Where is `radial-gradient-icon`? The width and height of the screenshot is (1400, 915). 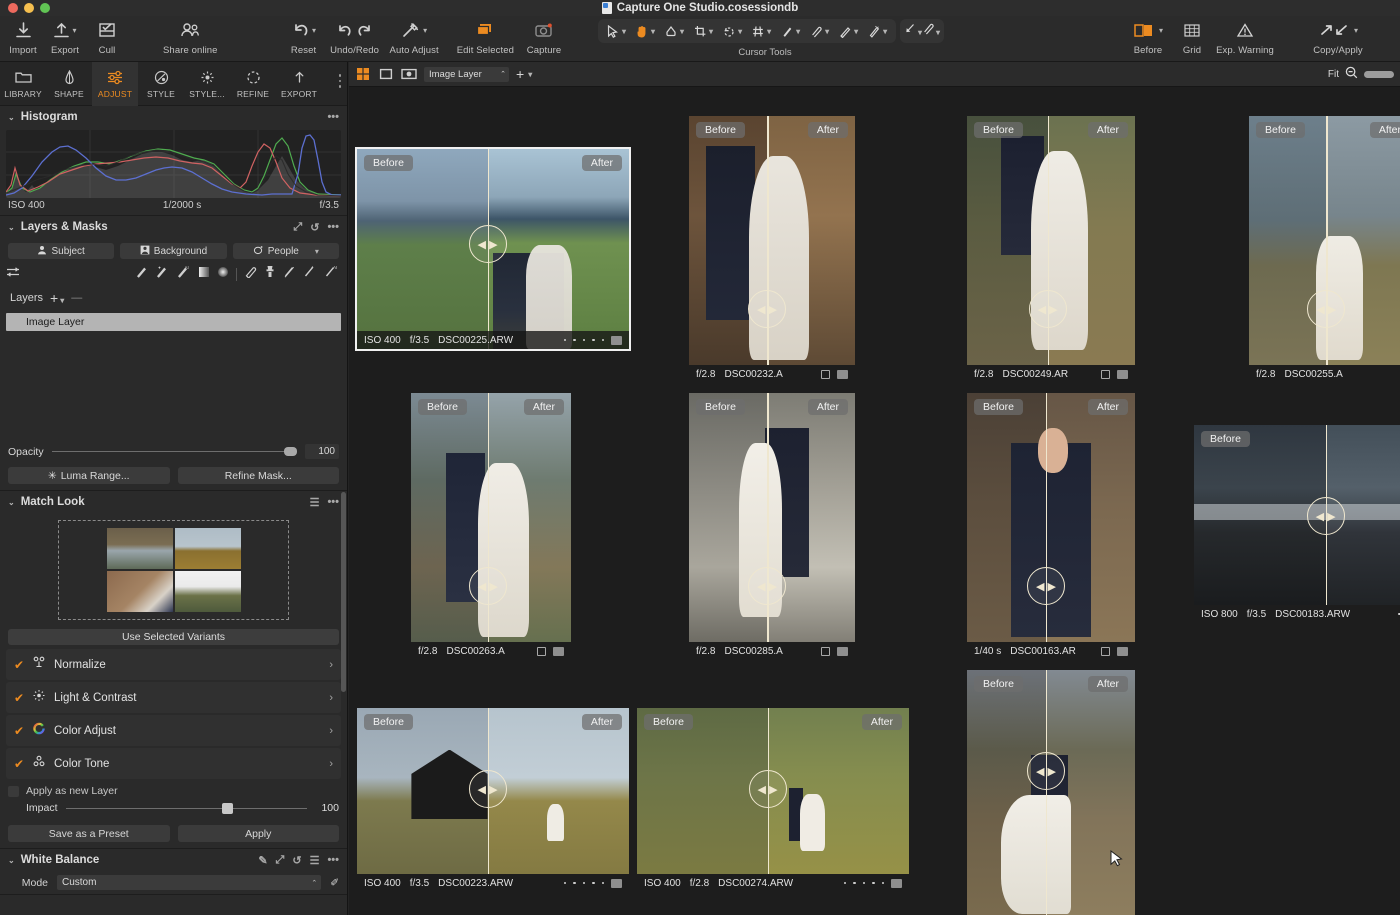
radial-gradient-icon is located at coordinates (223, 274).